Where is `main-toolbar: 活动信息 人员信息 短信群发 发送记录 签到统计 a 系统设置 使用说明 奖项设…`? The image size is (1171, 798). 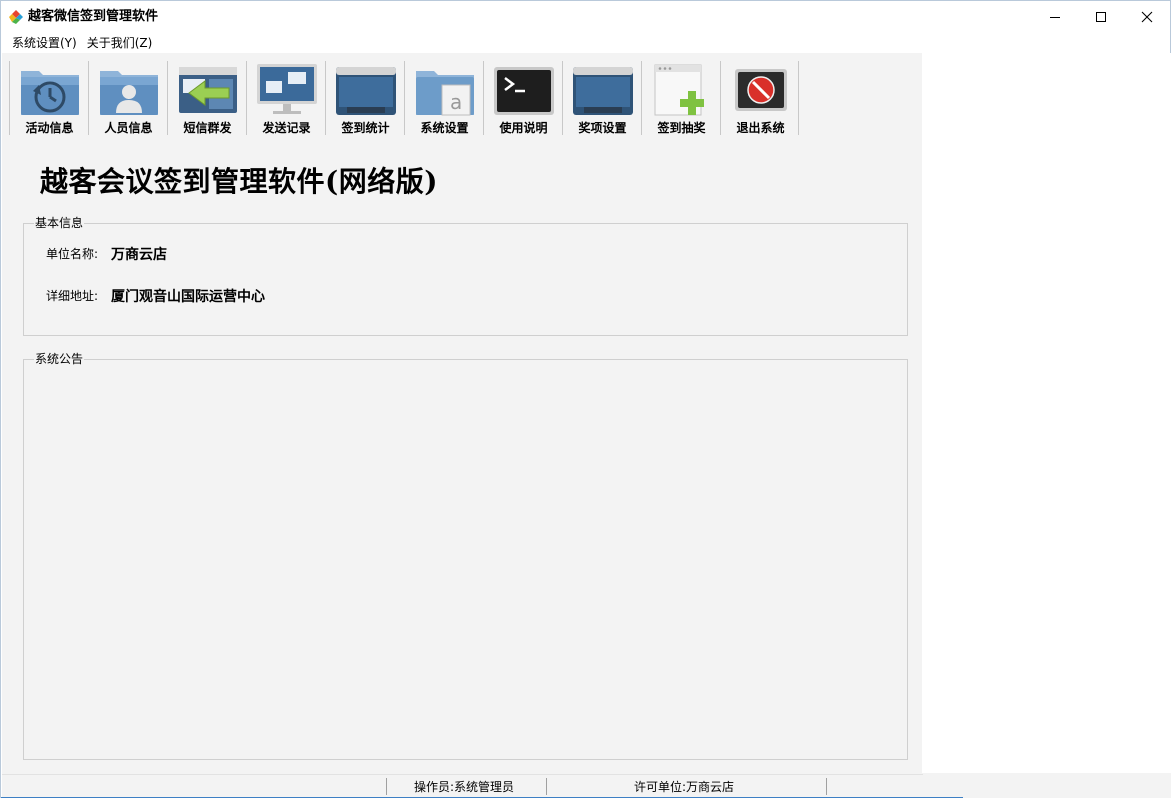 main-toolbar: 活动信息 人员信息 短信群发 发送记录 签到统计 a 系统设置 使用说明 奖项设… is located at coordinates (404, 98).